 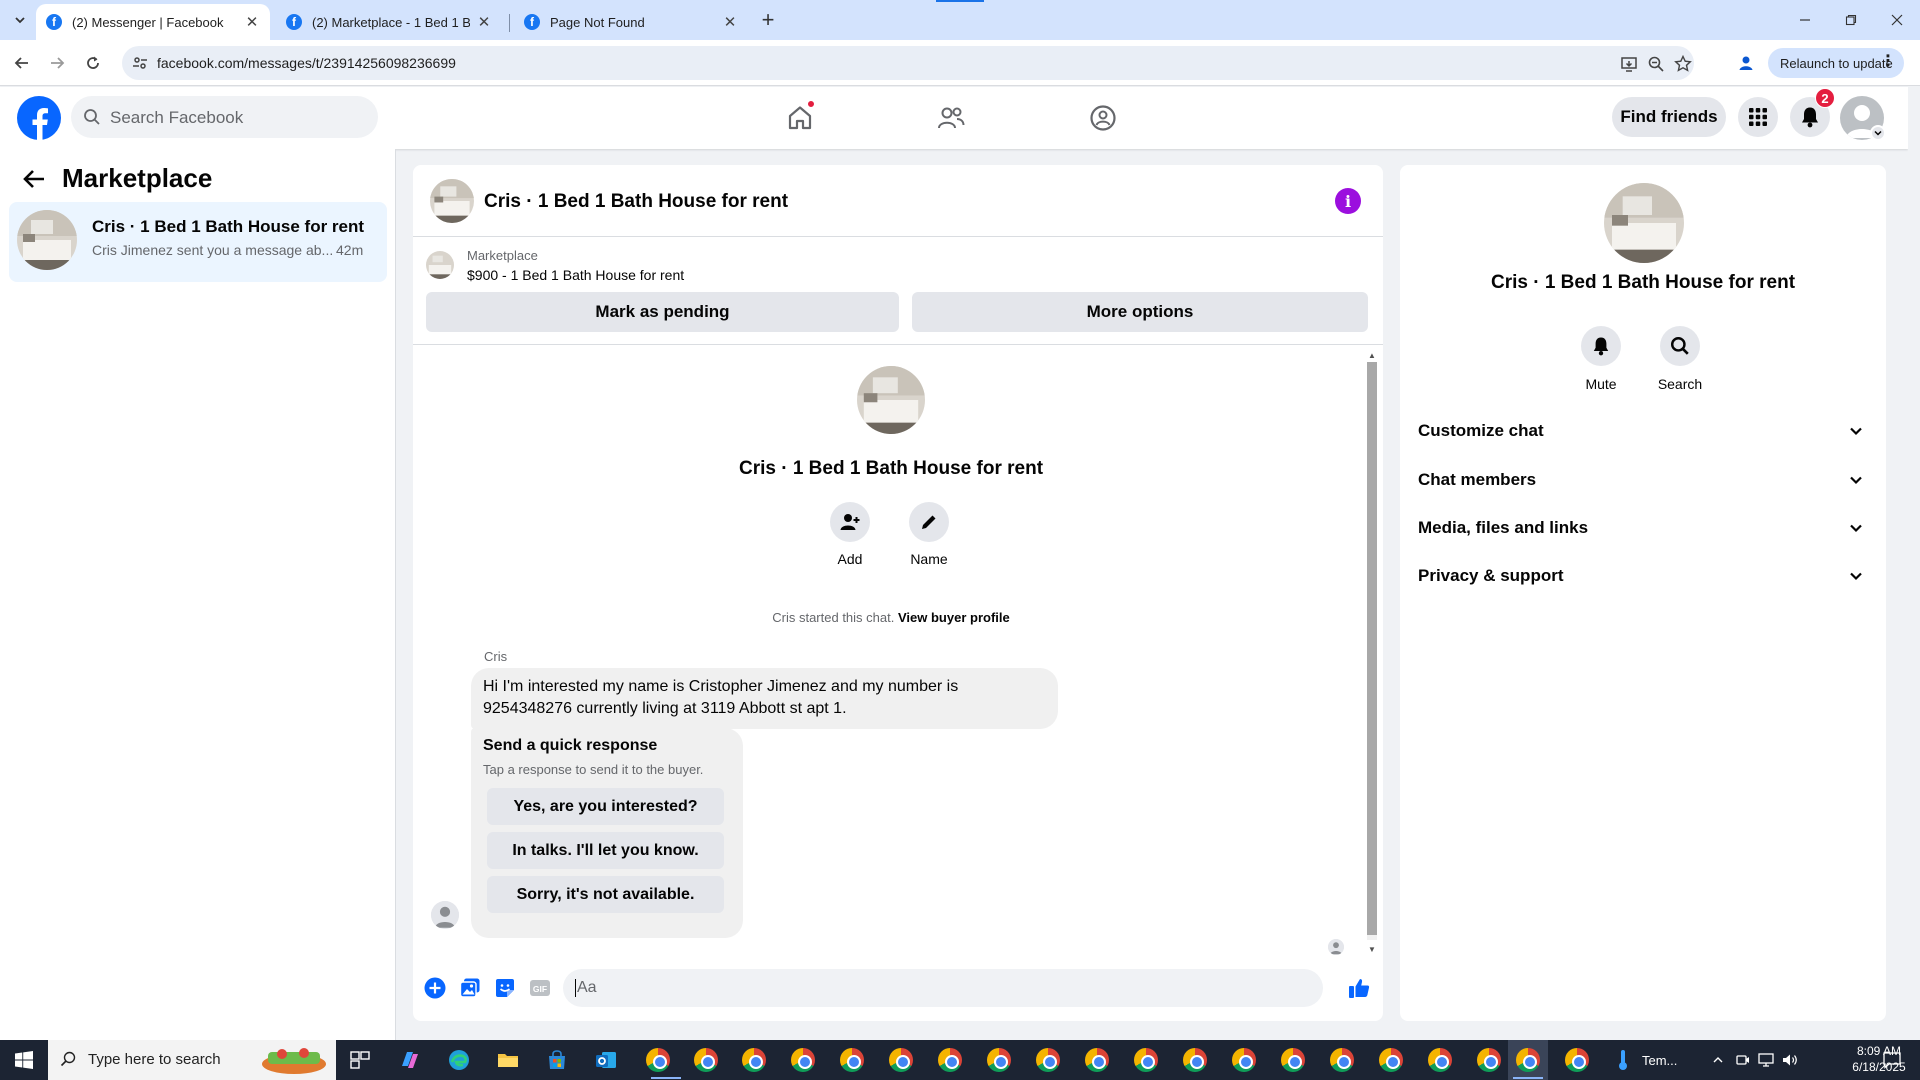 I want to click on search-in-conversation-action: Search, so click(x=1680, y=359).